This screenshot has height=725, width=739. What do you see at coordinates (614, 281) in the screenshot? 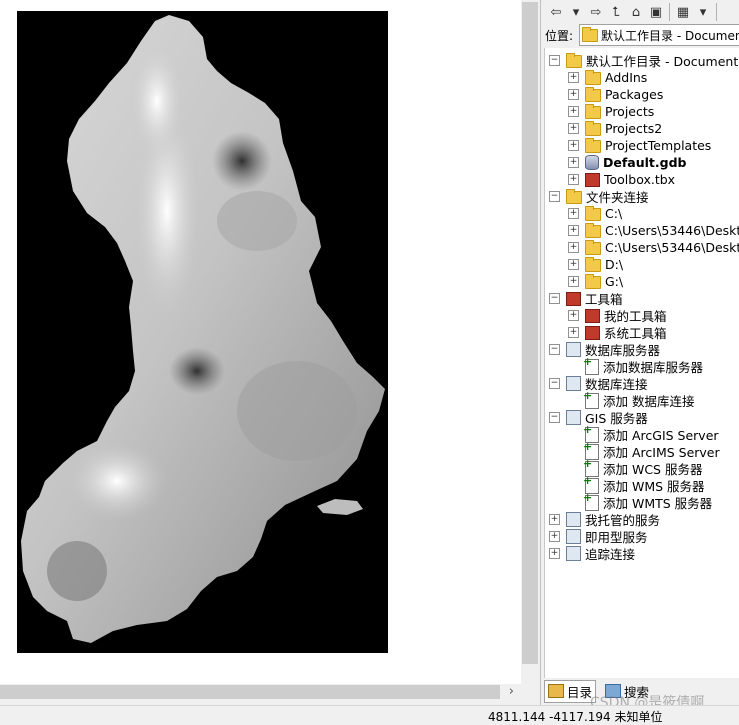
I see `tree-node-label: G:\` at bounding box center [614, 281].